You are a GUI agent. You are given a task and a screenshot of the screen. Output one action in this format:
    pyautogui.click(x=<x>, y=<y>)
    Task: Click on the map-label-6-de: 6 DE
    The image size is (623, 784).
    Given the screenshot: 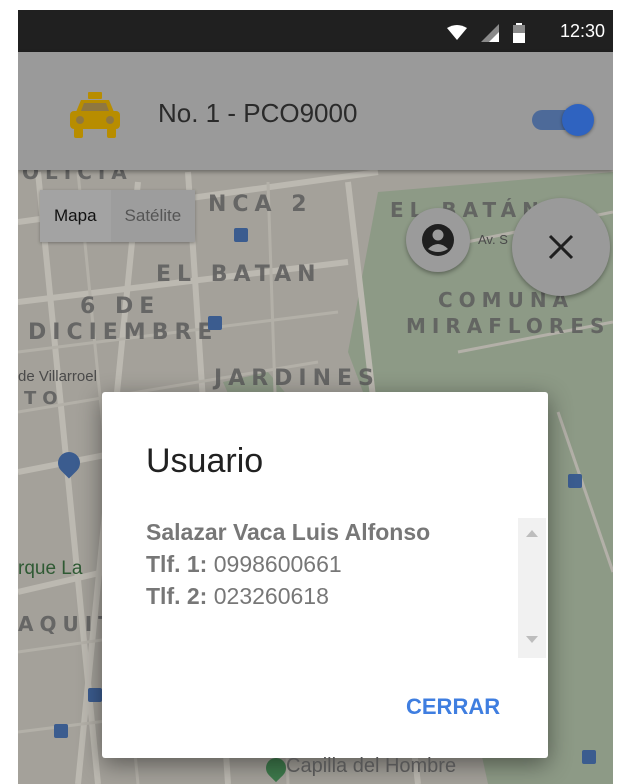 What is the action you would take?
    pyautogui.click(x=120, y=306)
    